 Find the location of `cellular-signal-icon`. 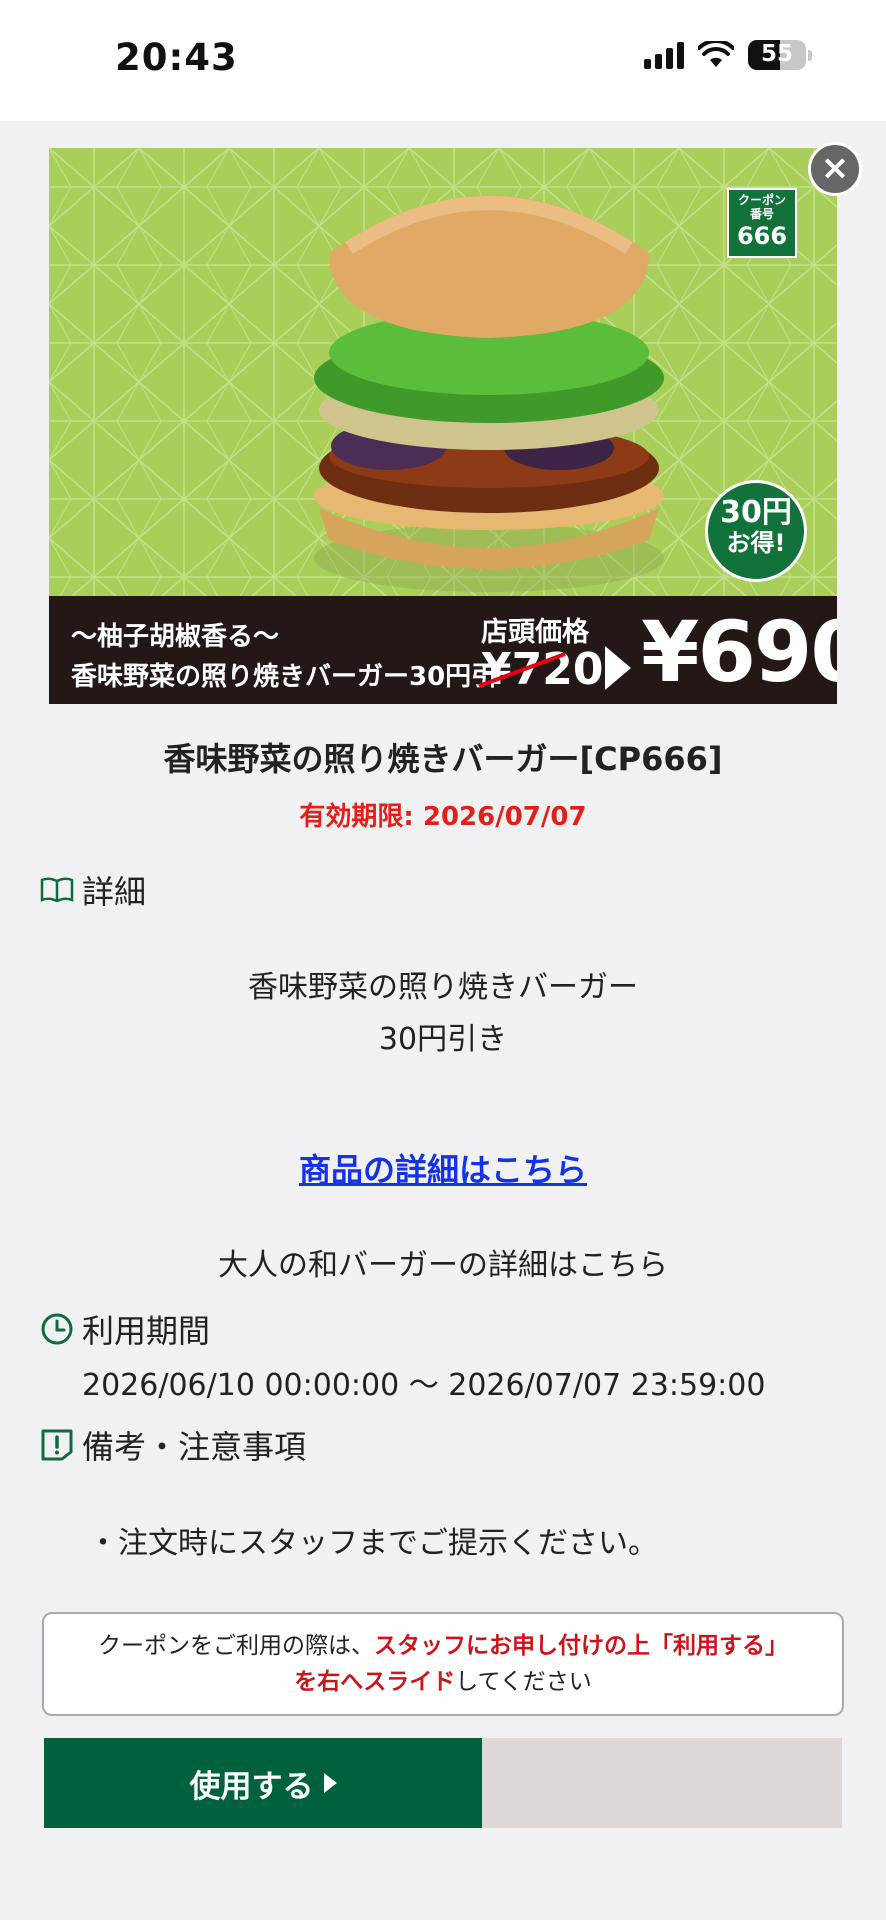

cellular-signal-icon is located at coordinates (664, 55).